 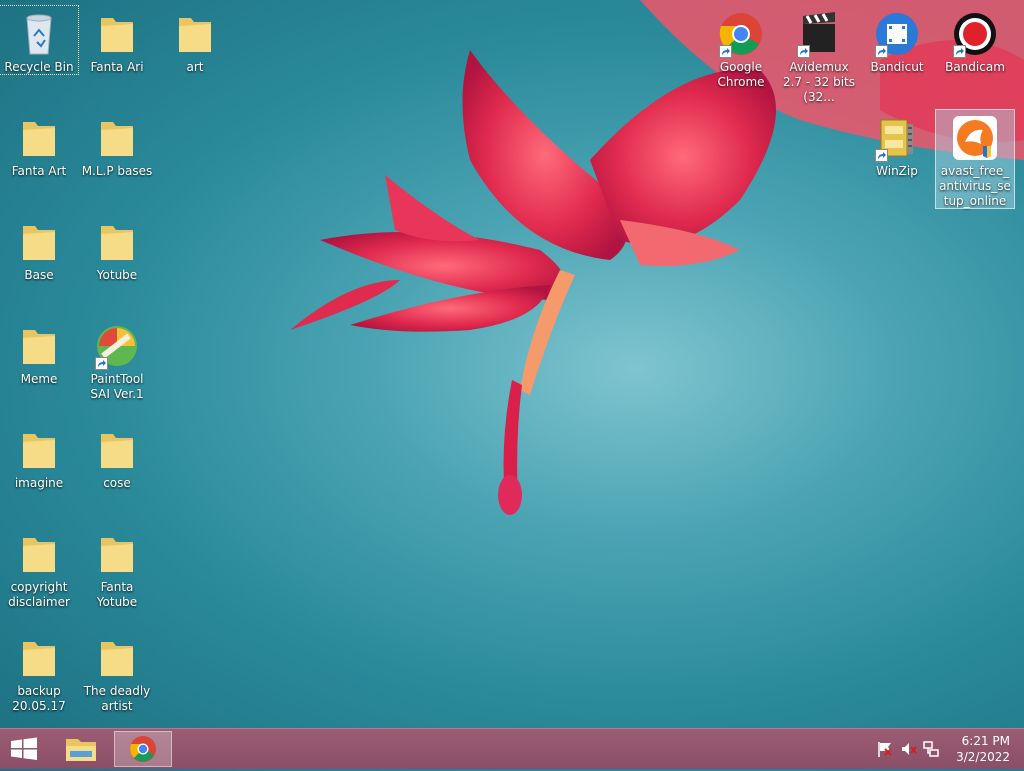 I want to click on desktop-icon-winzip: WinZip, so click(x=897, y=144).